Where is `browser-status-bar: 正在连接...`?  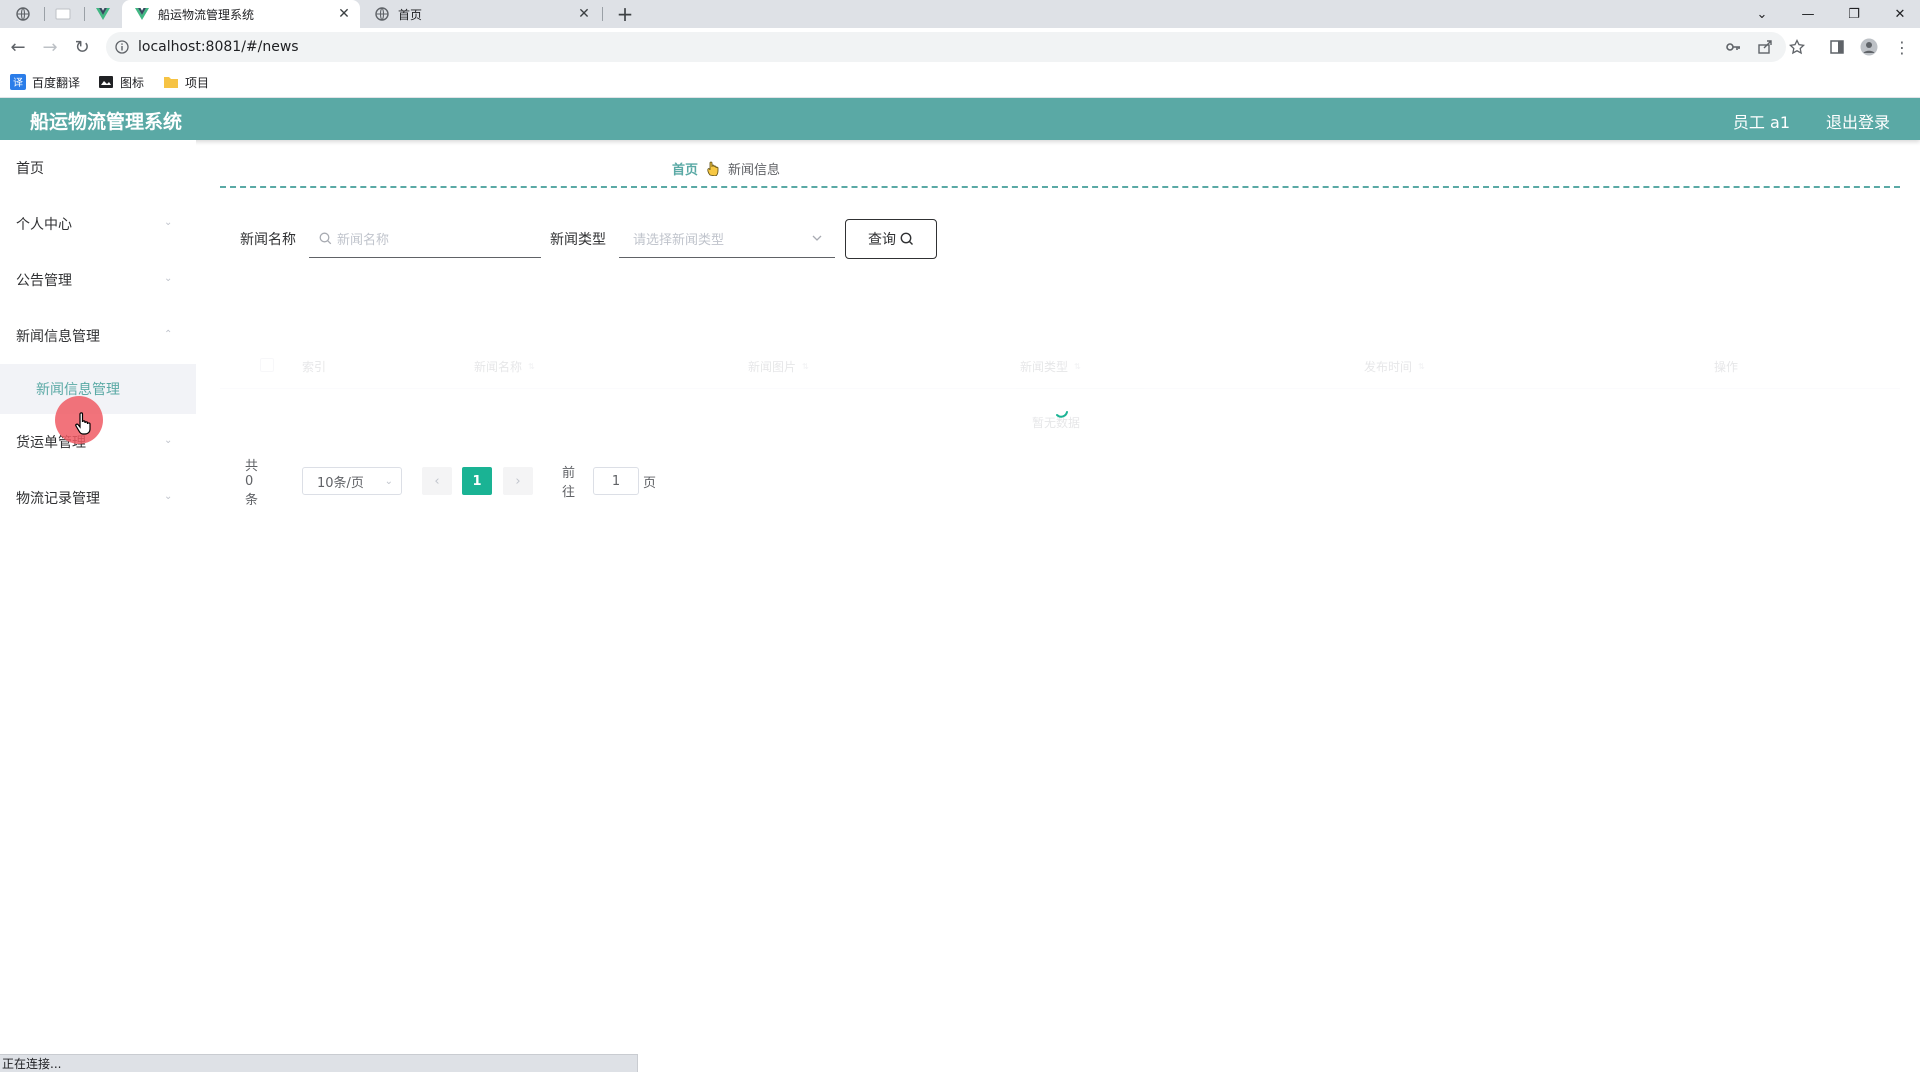
browser-status-bar: 正在连接... is located at coordinates (319, 1063).